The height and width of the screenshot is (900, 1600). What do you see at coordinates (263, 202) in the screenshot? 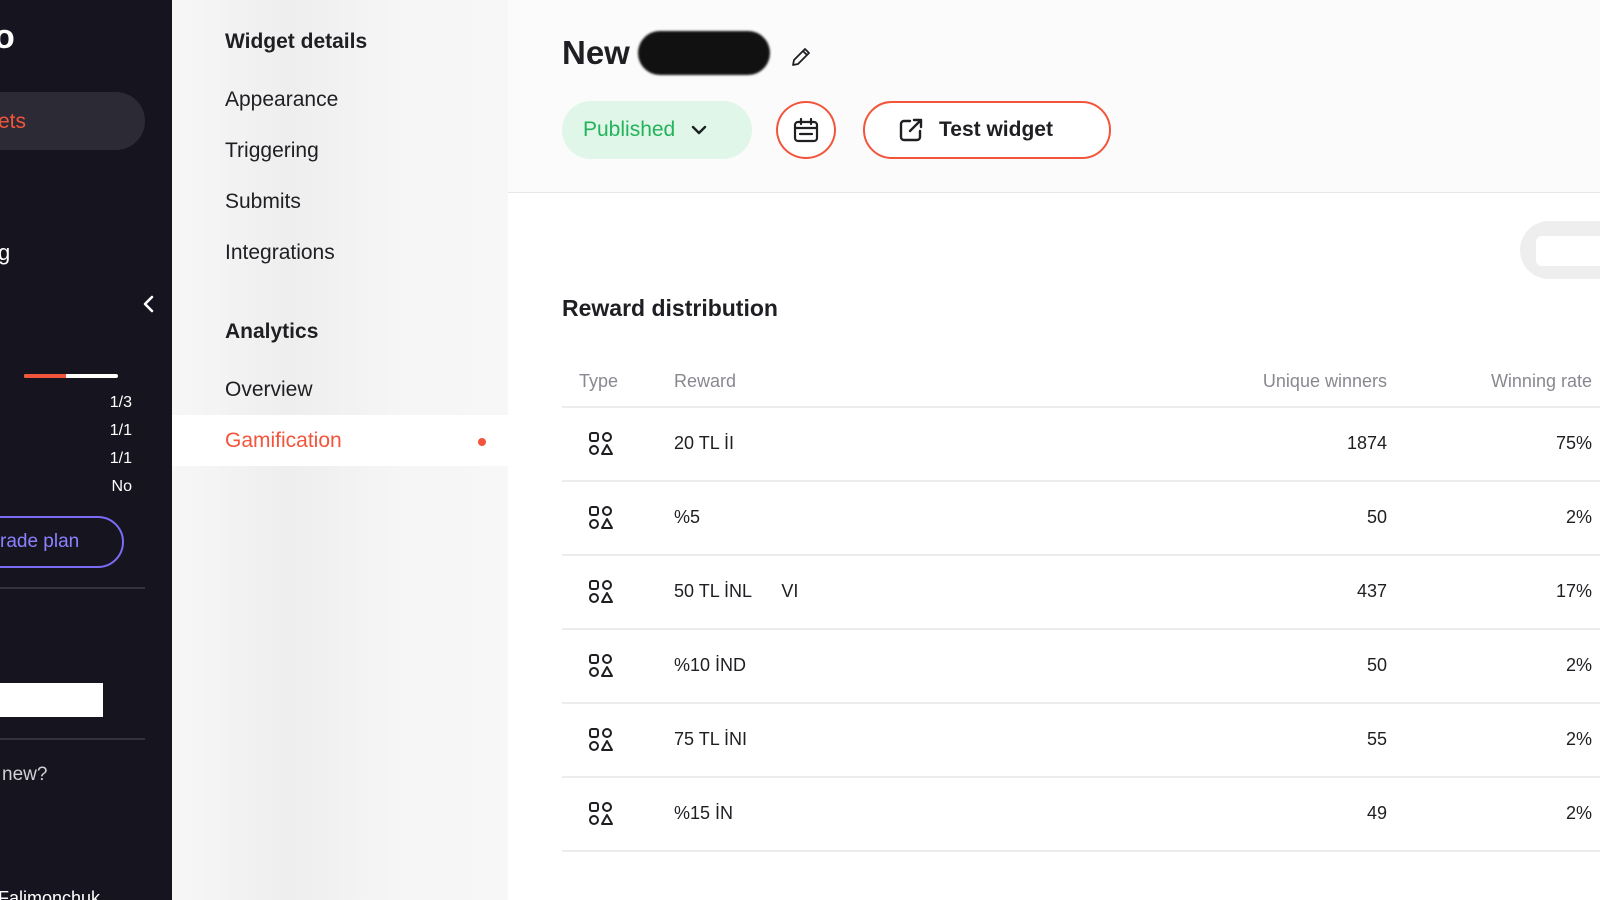
I see `subnav-item-submits: Submits` at bounding box center [263, 202].